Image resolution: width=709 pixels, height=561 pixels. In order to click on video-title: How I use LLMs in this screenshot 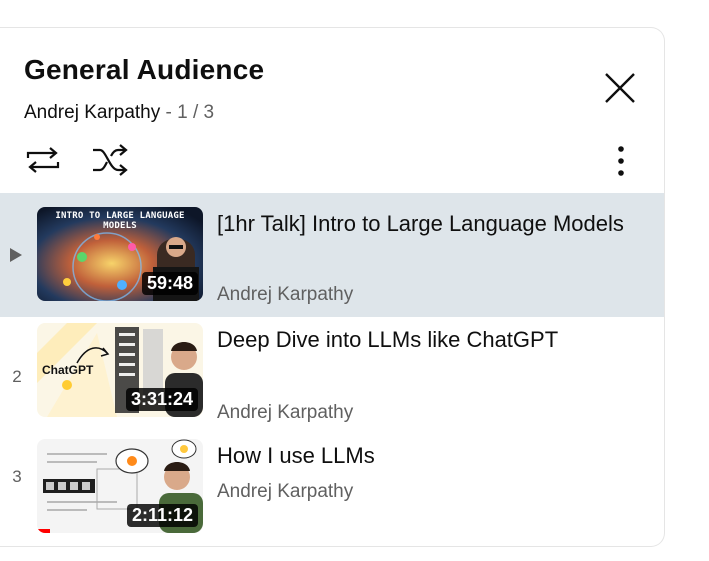, I will do `click(427, 455)`.